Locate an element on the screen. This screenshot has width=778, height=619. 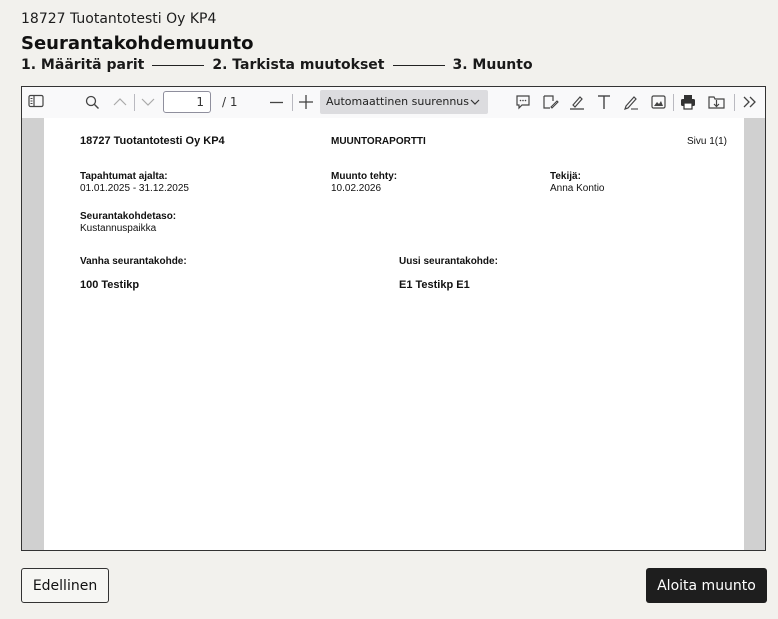
pdf-toolbar: 1 / 1 Automaattinen suurennus is located at coordinates (393, 102).